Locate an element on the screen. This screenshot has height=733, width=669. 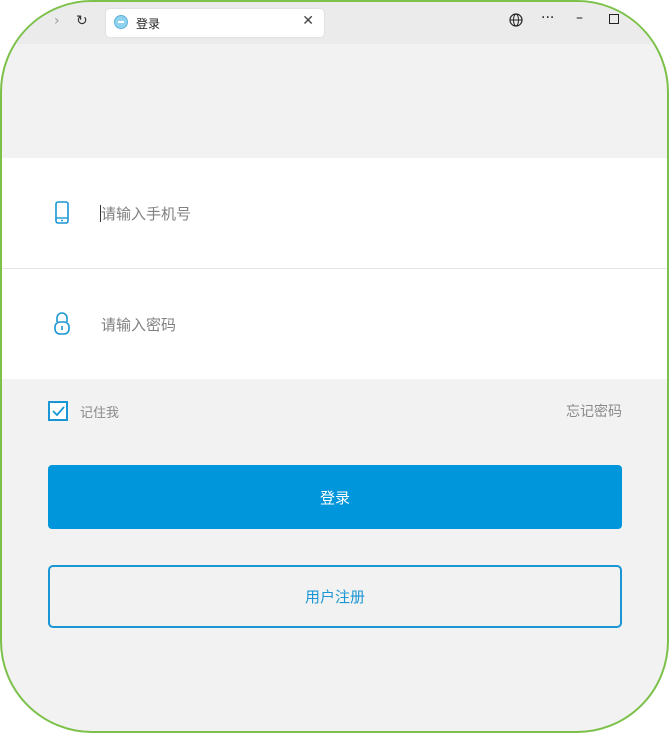
browser-tab: 登录 ✕ is located at coordinates (215, 23).